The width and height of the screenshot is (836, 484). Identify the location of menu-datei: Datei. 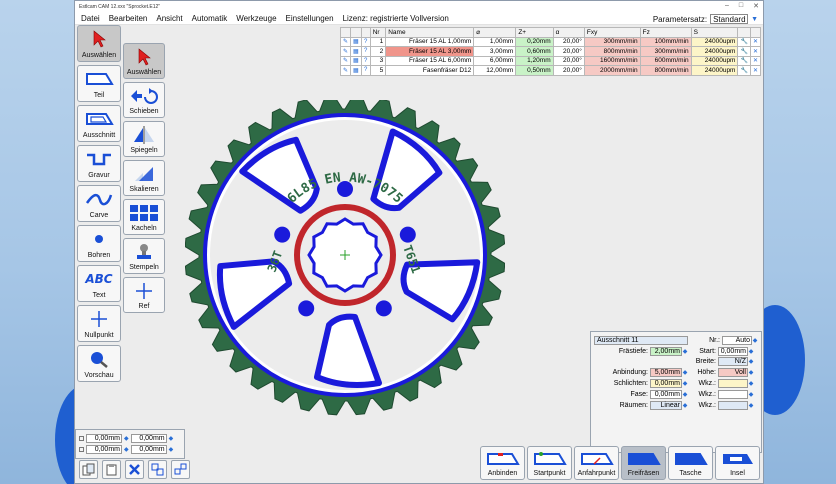
(90, 18).